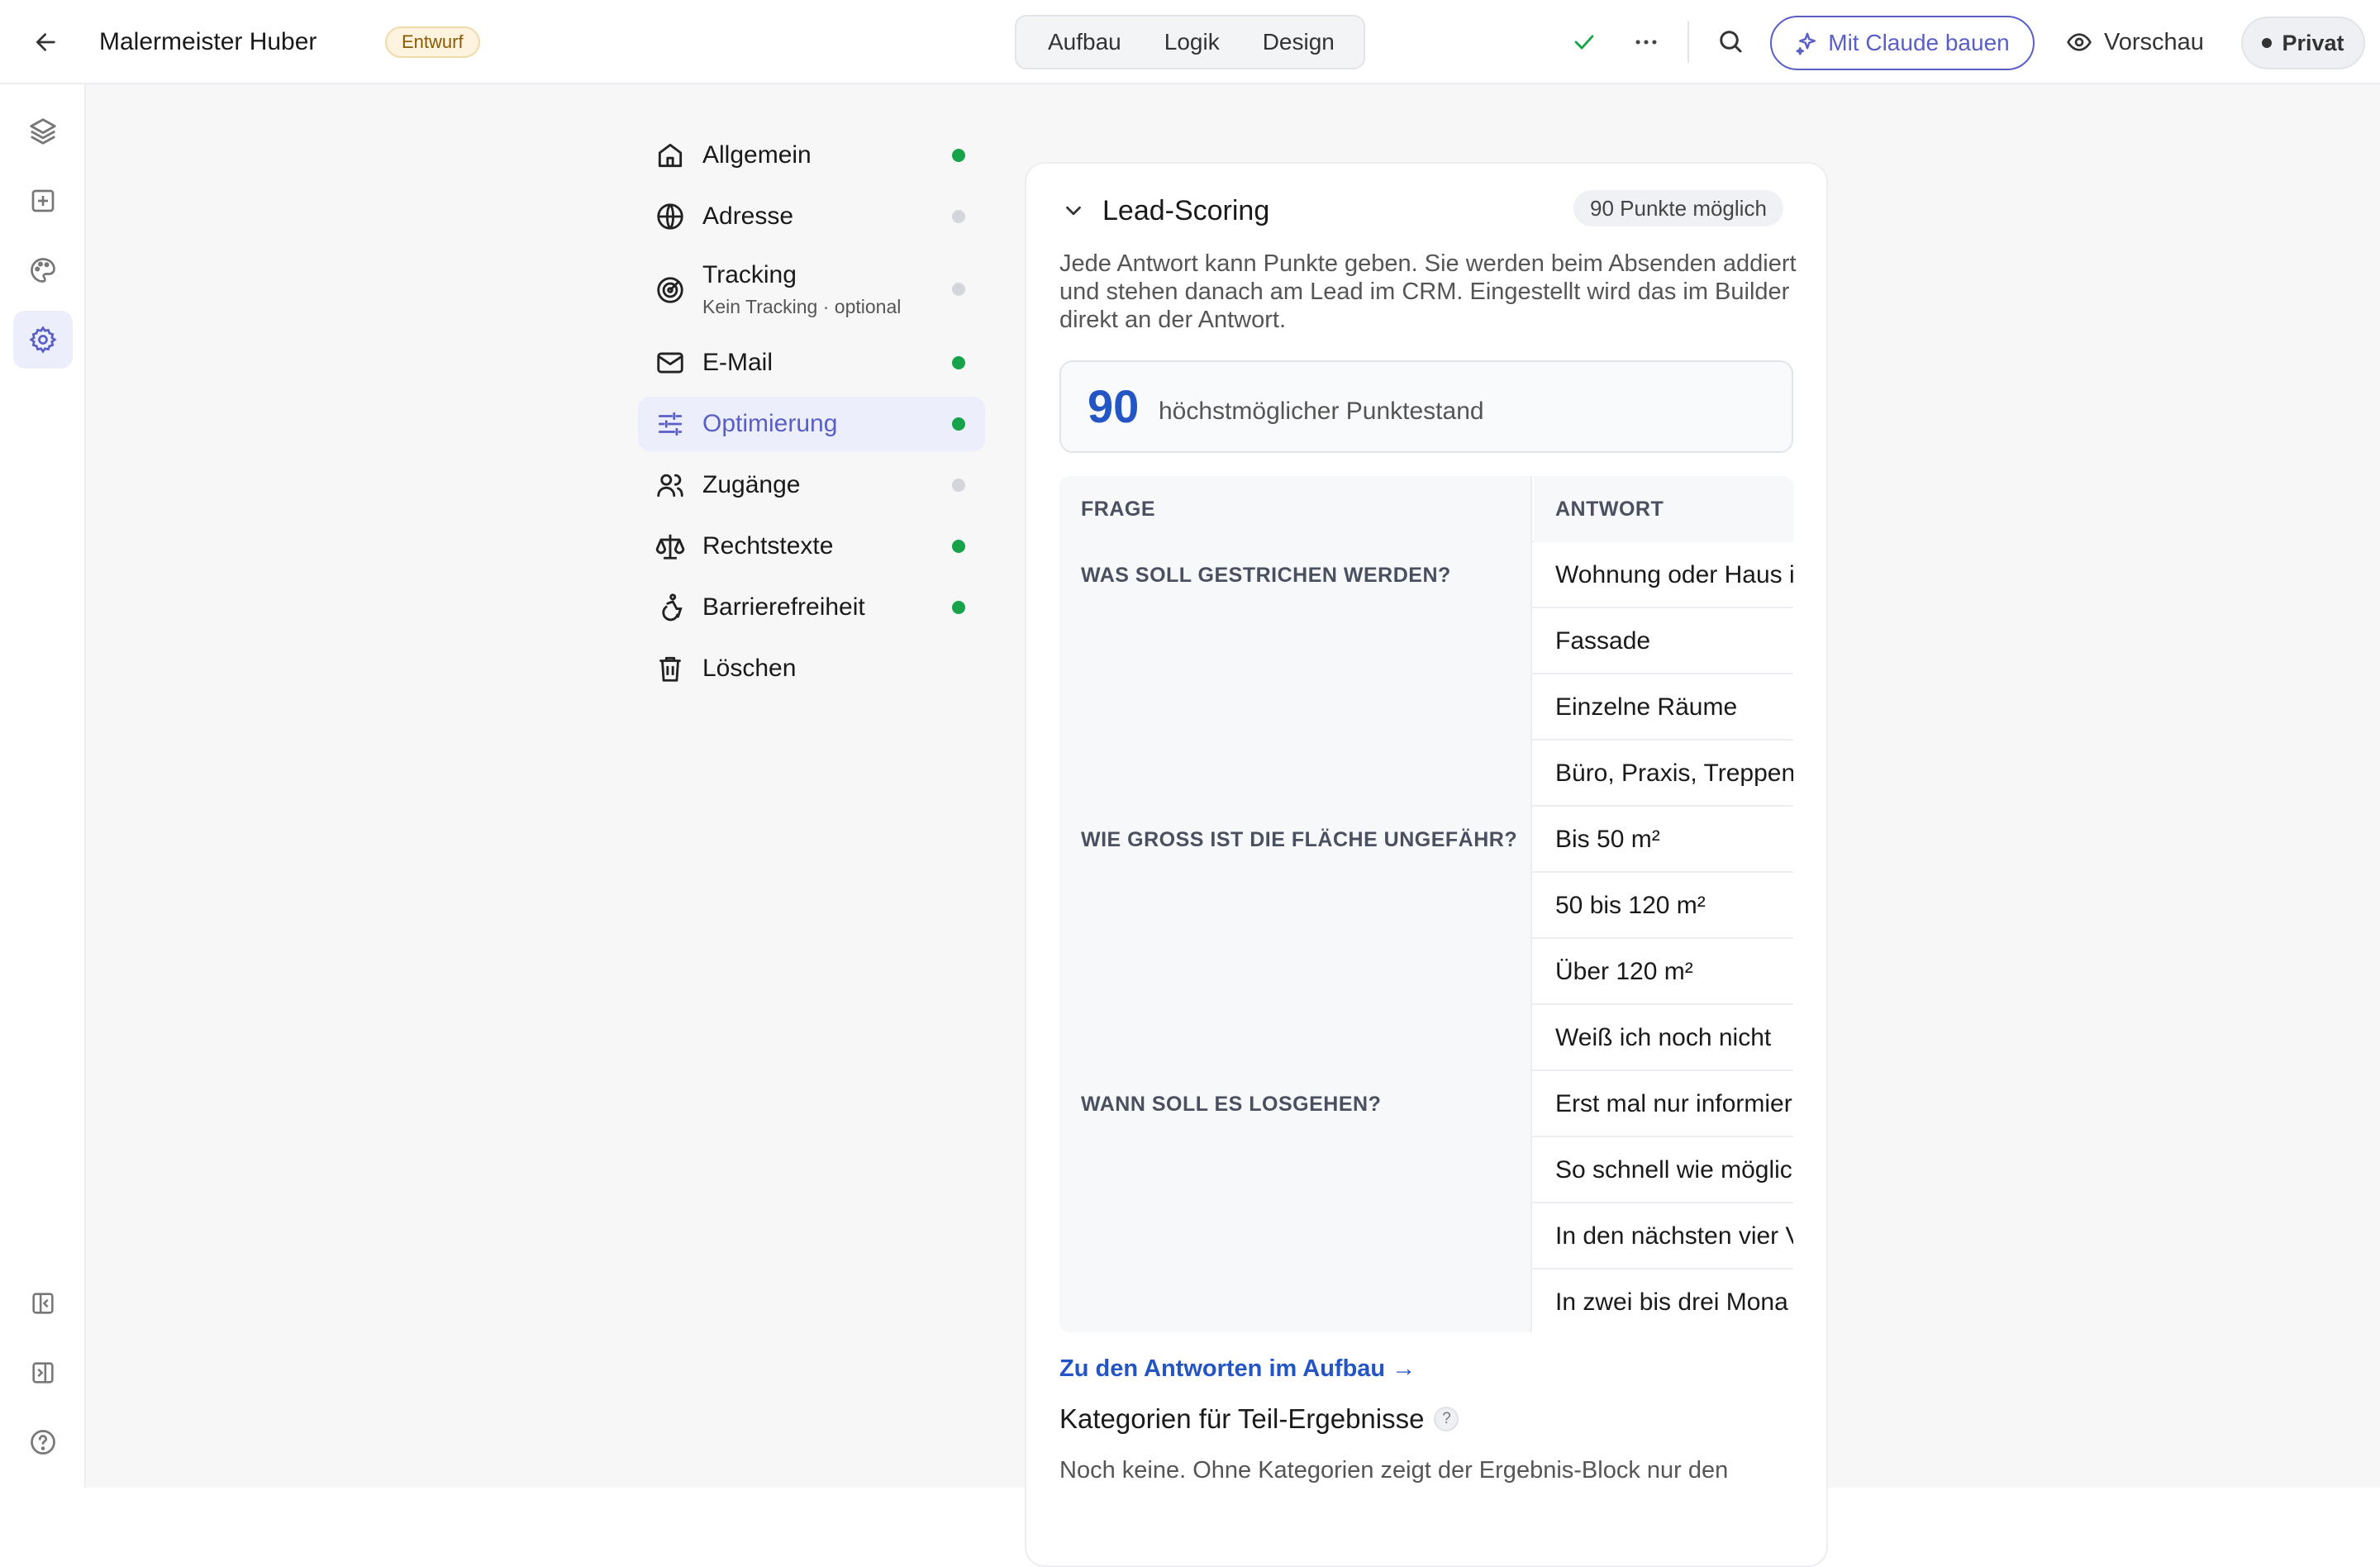  Describe the element at coordinates (783, 607) in the screenshot. I see `nav-label: Barrierefreiheit` at that location.